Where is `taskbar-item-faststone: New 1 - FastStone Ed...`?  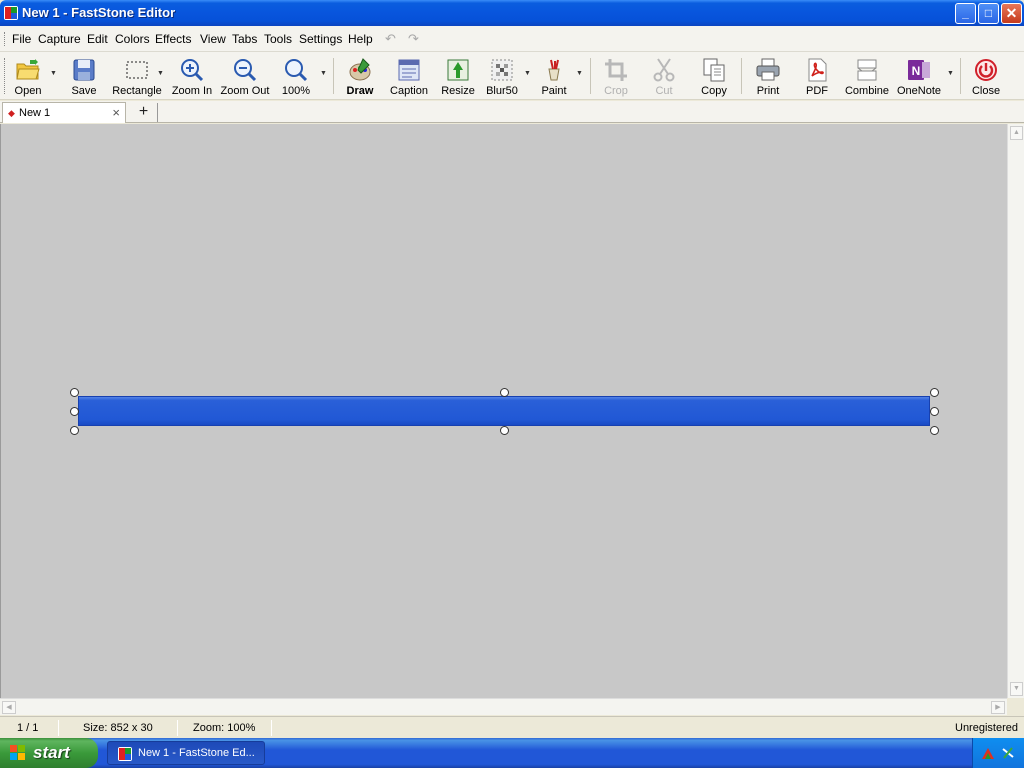 taskbar-item-faststone: New 1 - FastStone Ed... is located at coordinates (186, 753).